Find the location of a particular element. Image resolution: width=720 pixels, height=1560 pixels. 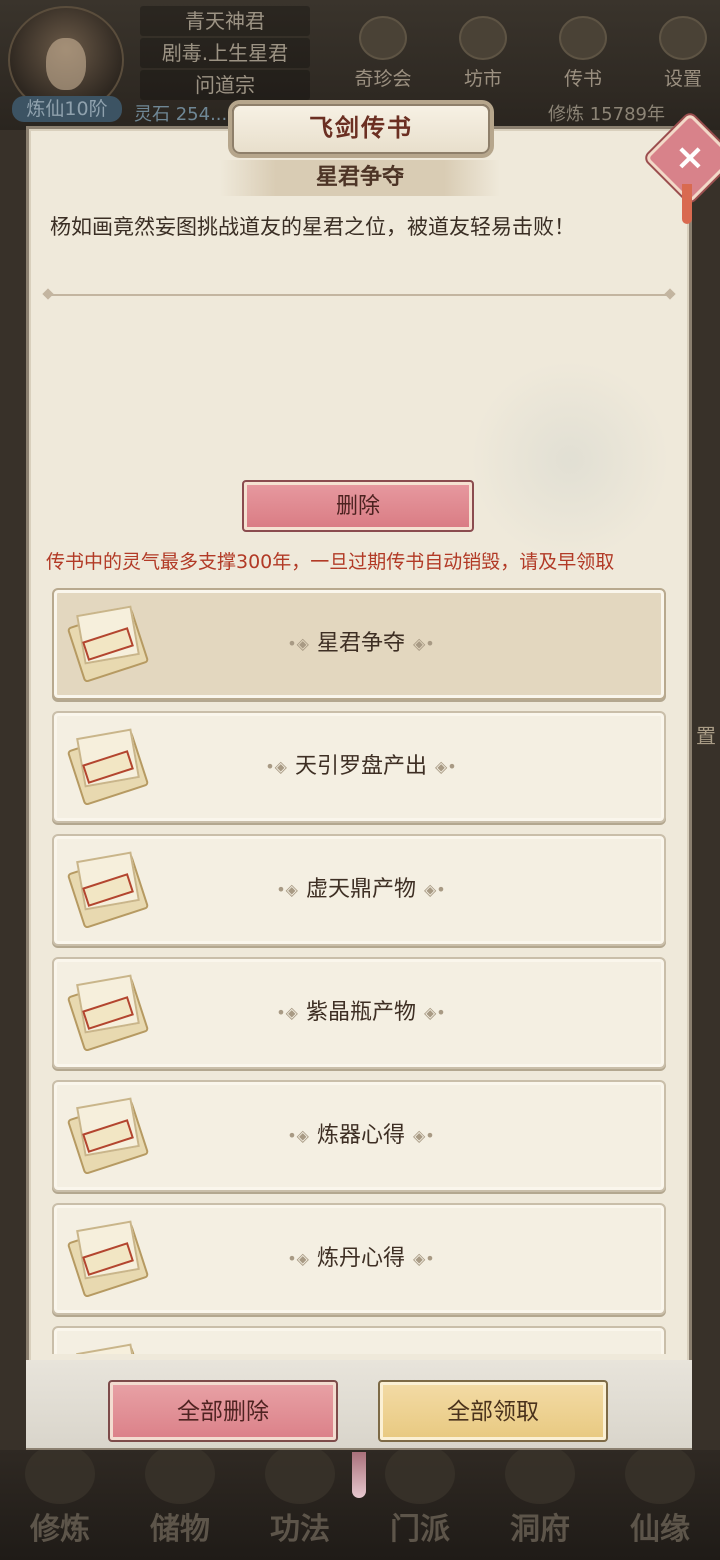

list-item-partial is located at coordinates (359, 1340).